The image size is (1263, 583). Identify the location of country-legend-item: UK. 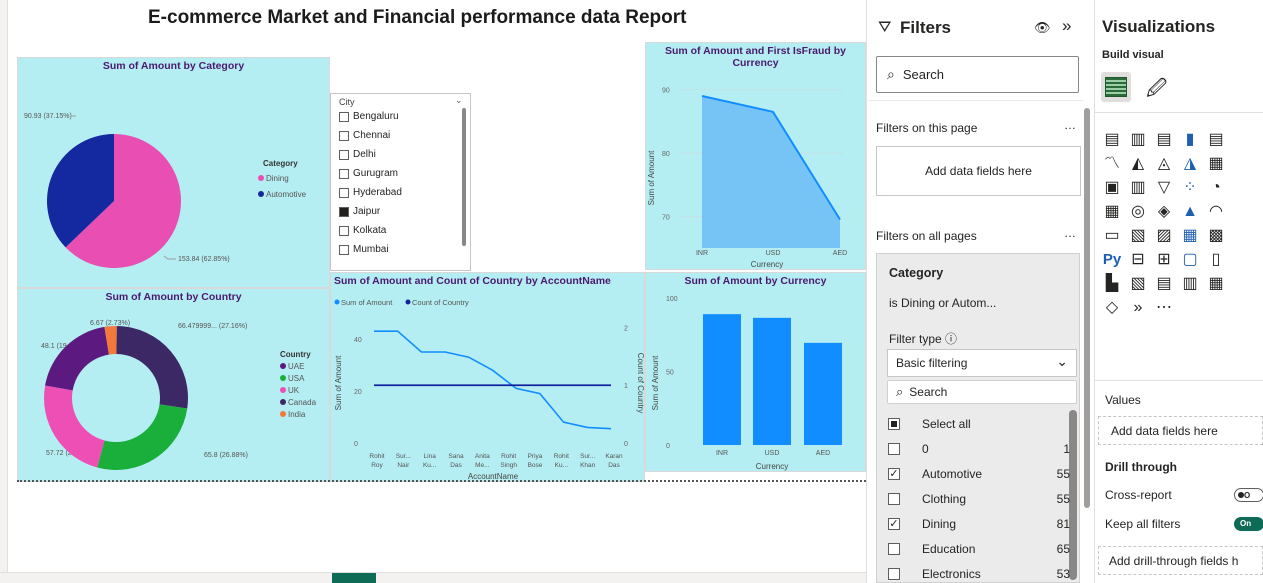
(294, 390).